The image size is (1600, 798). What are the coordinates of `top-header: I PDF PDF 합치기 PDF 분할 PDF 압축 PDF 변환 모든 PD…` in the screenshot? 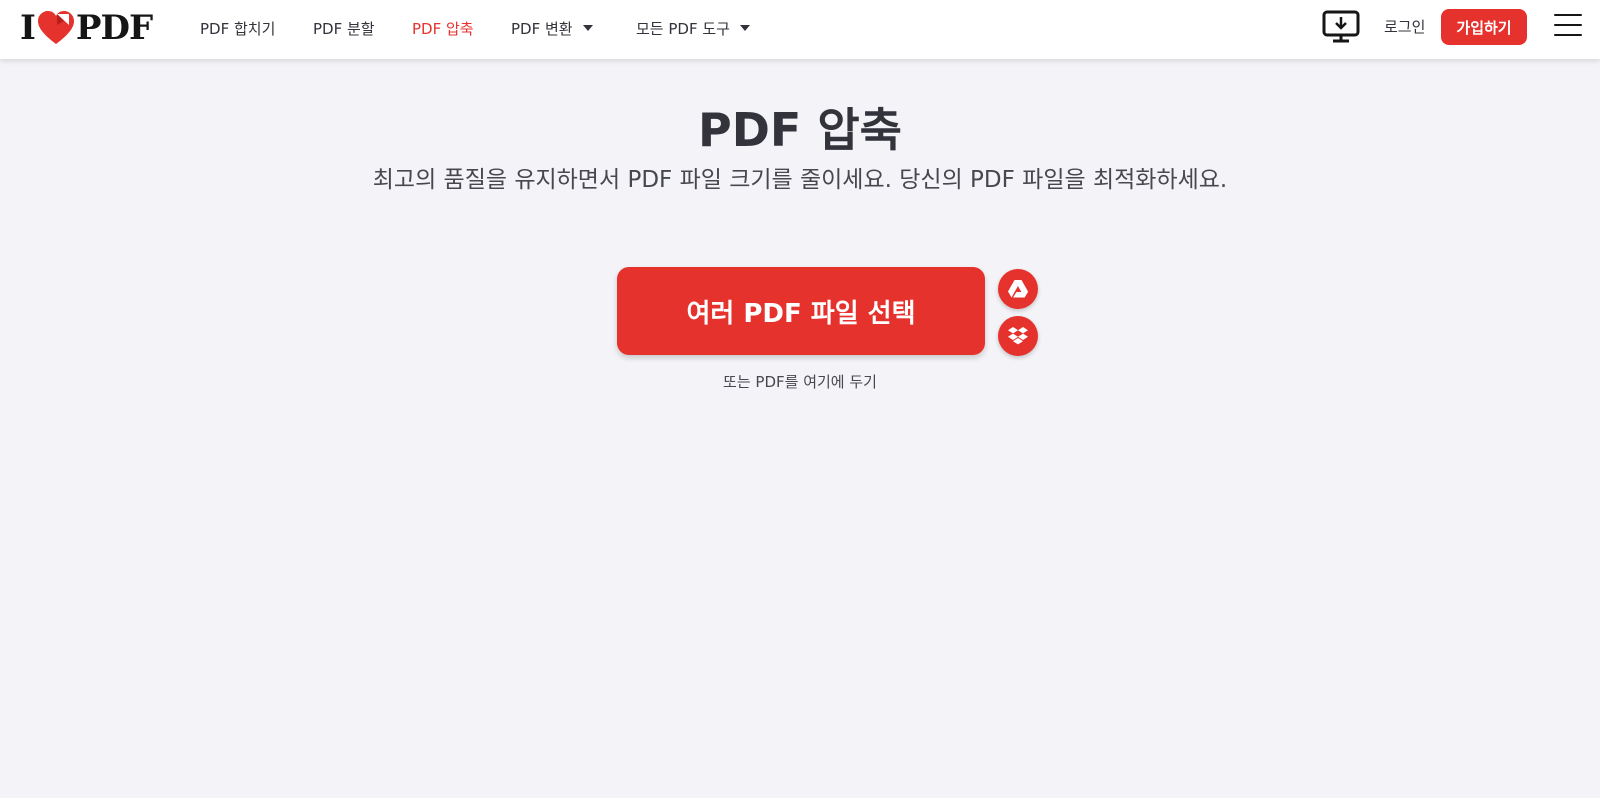 It's located at (800, 29).